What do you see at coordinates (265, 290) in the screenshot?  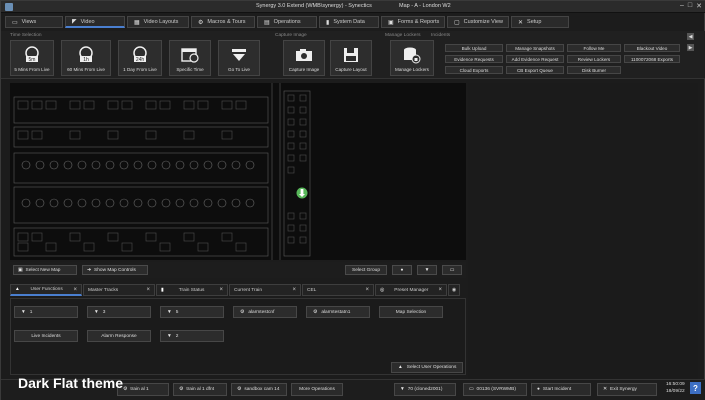 I see `tab-current-train: Current Train ×` at bounding box center [265, 290].